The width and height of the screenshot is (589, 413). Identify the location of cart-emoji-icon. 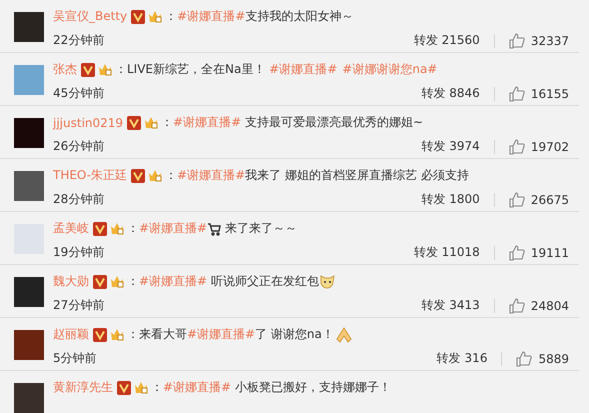
(214, 229).